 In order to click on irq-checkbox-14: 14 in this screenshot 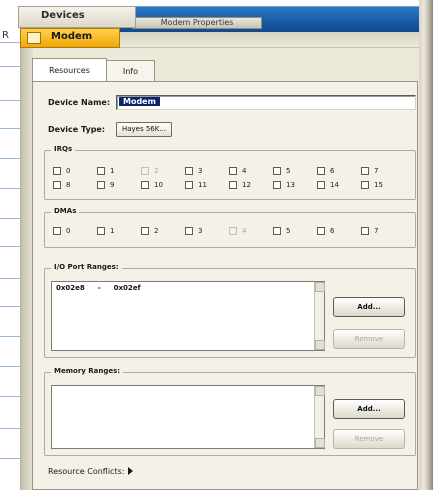, I will do `click(339, 185)`.